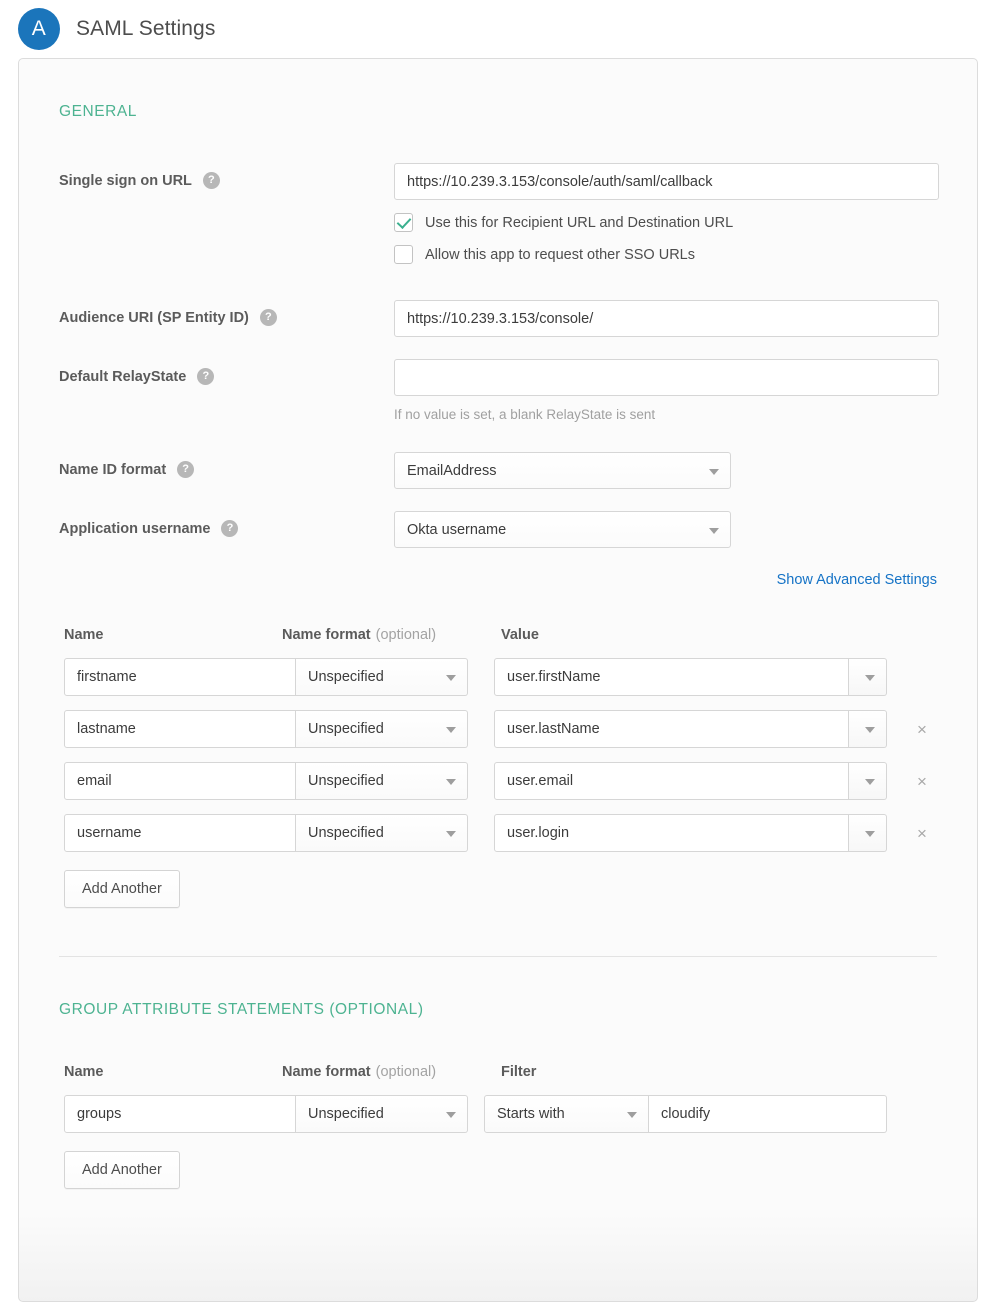 The width and height of the screenshot is (996, 1314). What do you see at coordinates (498, 1170) in the screenshot?
I see `add-another-group-wrap: Add Another` at bounding box center [498, 1170].